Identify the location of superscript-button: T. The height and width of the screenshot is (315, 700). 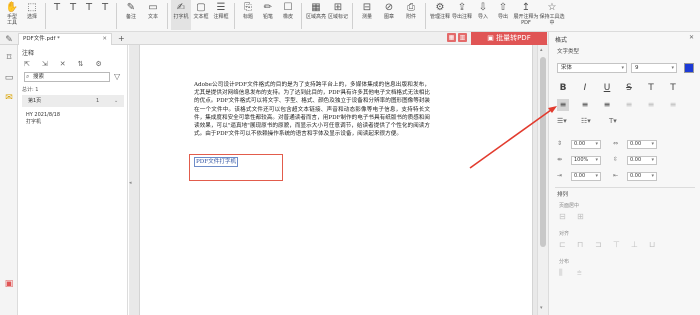
(651, 88).